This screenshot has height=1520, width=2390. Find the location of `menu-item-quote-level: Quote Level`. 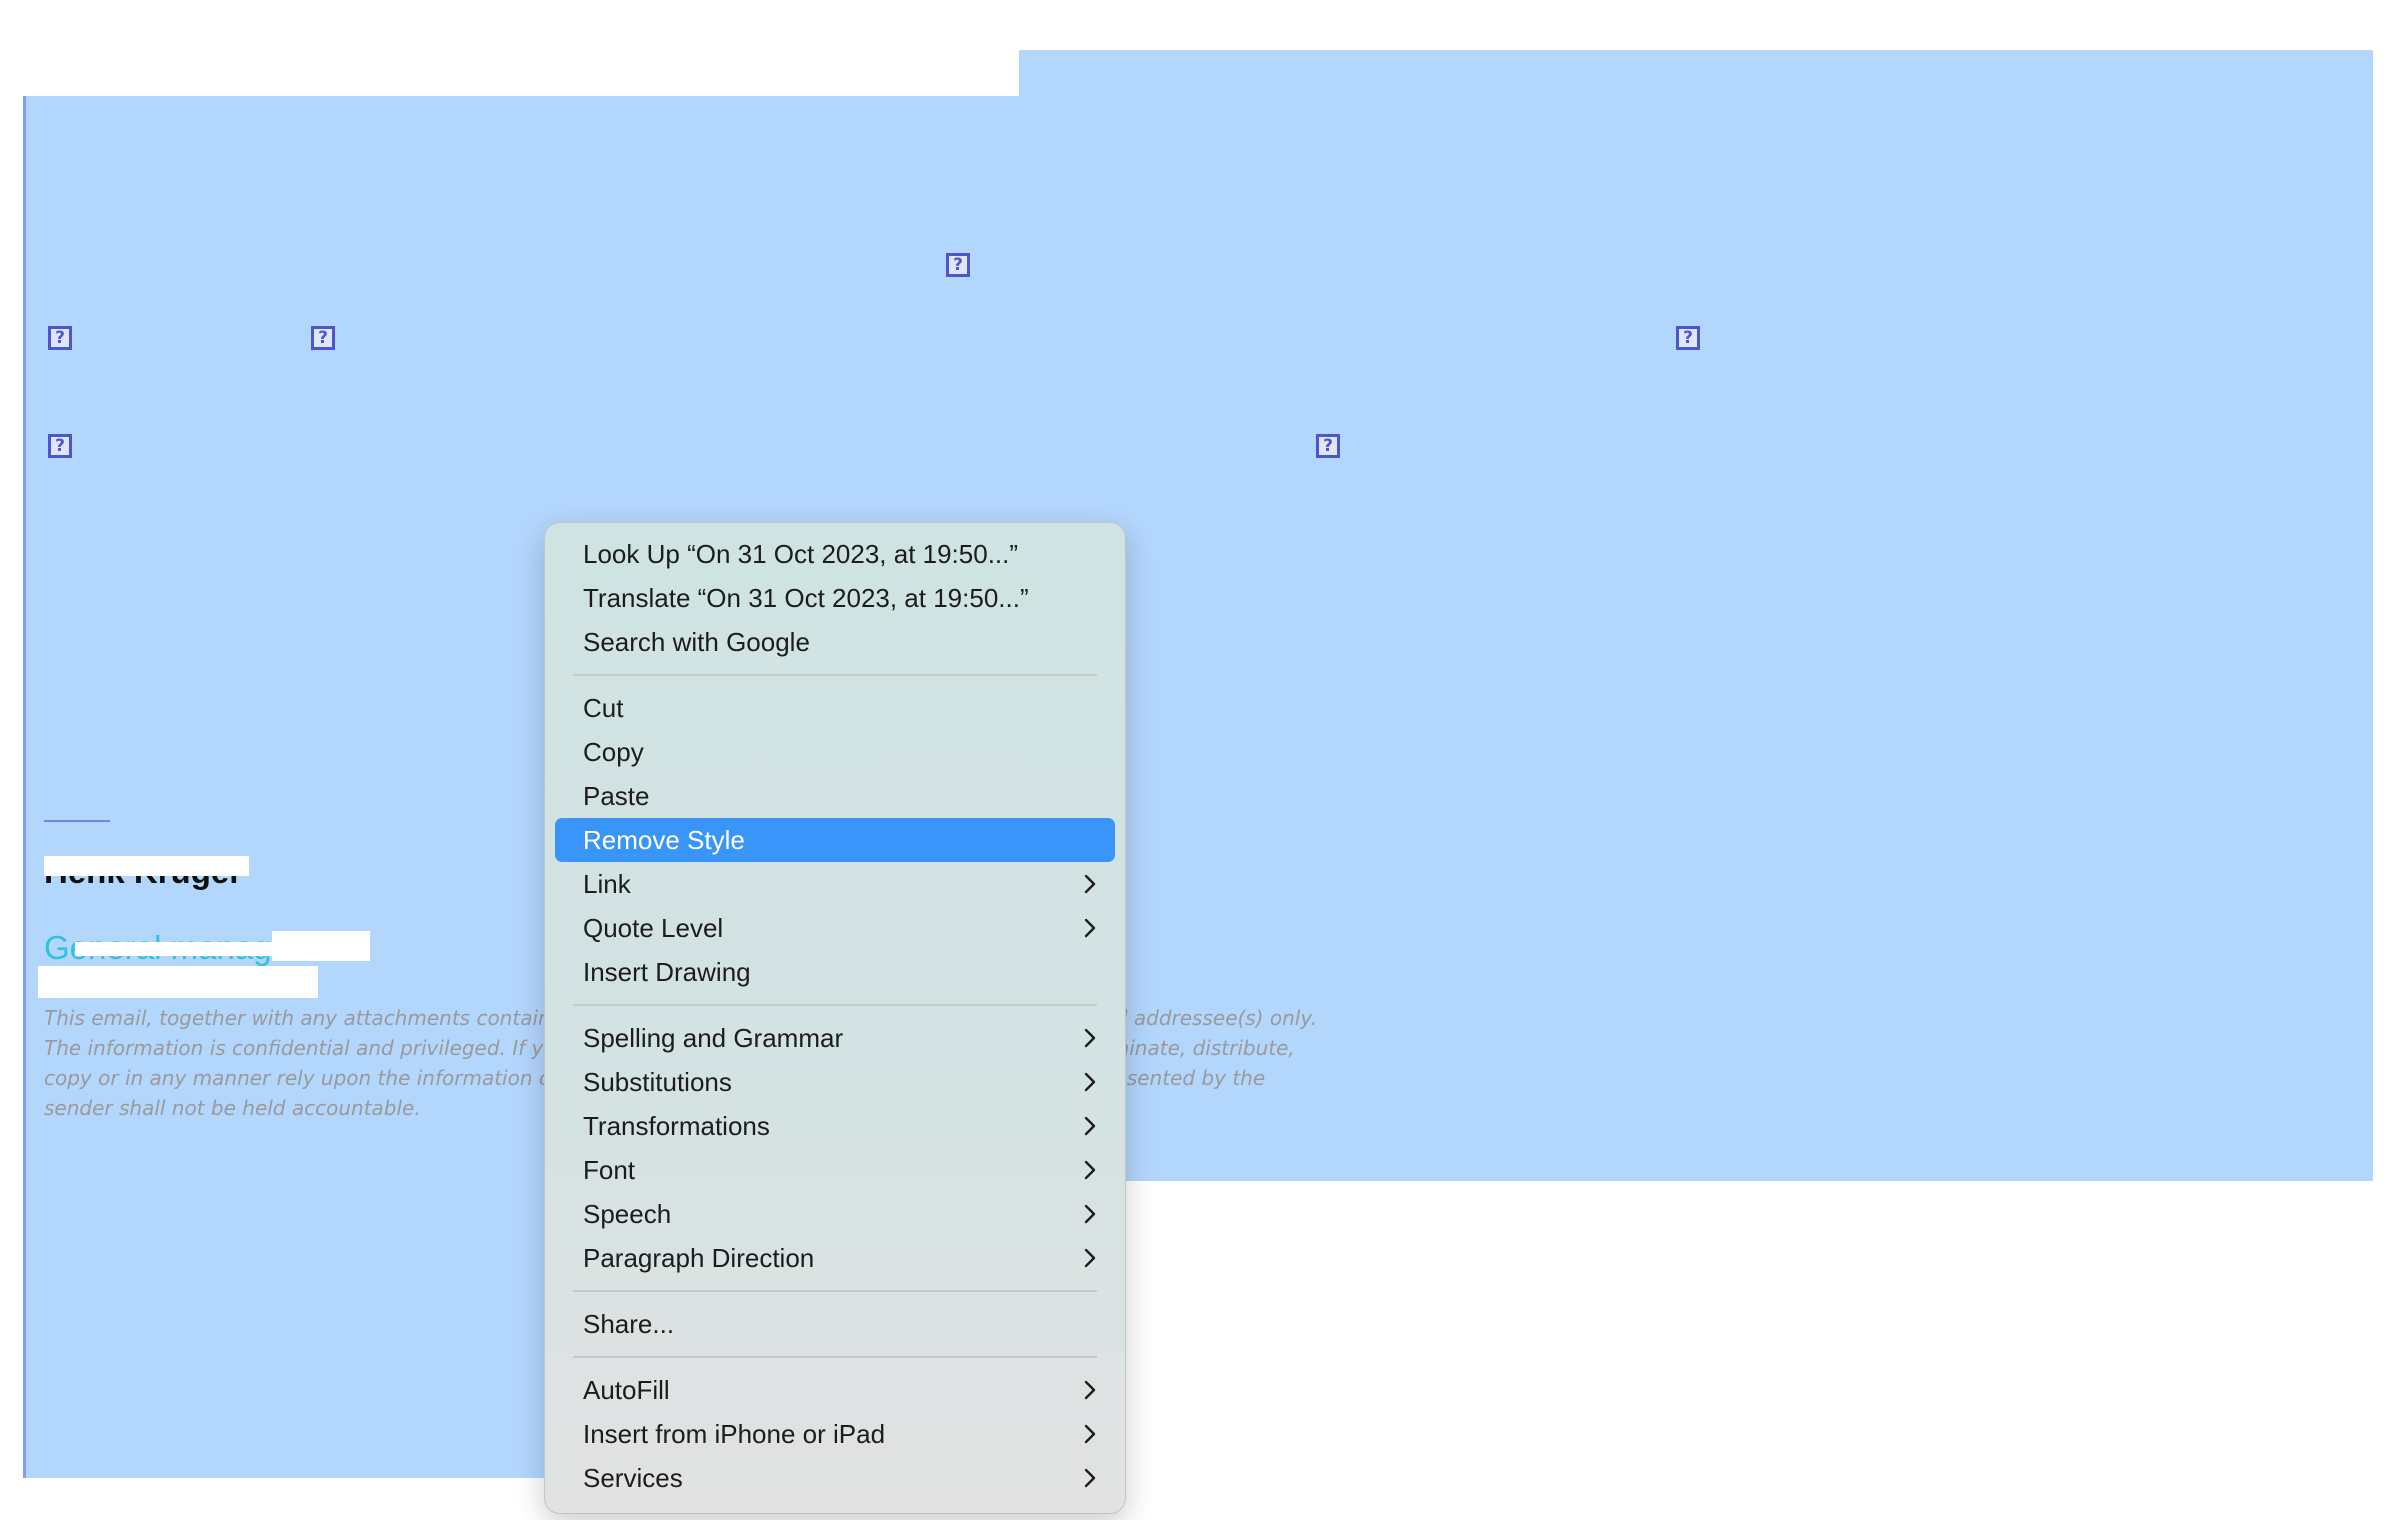

menu-item-quote-level: Quote Level is located at coordinates (835, 928).